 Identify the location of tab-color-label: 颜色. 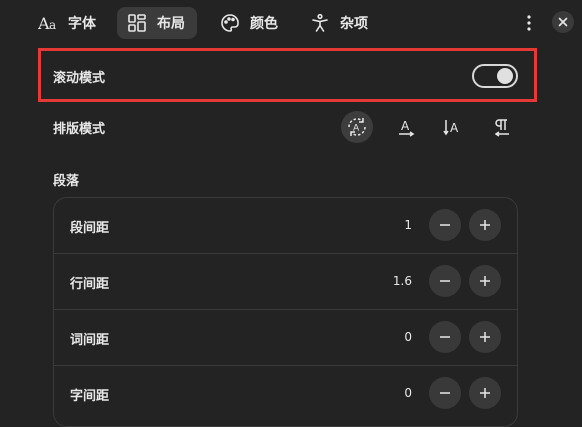
(264, 24).